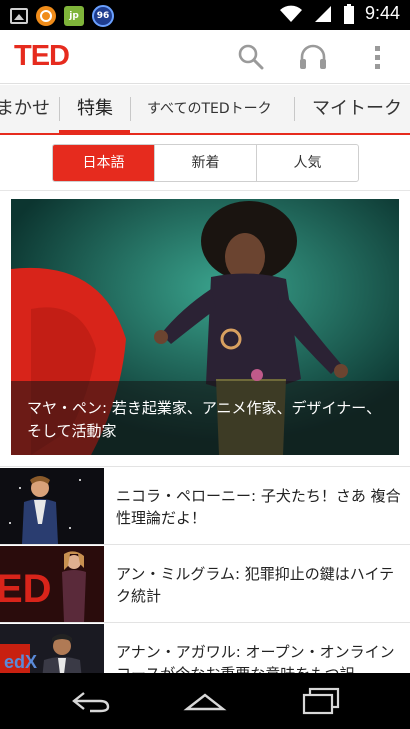 The width and height of the screenshot is (410, 729). What do you see at coordinates (42, 56) in the screenshot?
I see `ted-logo: TED` at bounding box center [42, 56].